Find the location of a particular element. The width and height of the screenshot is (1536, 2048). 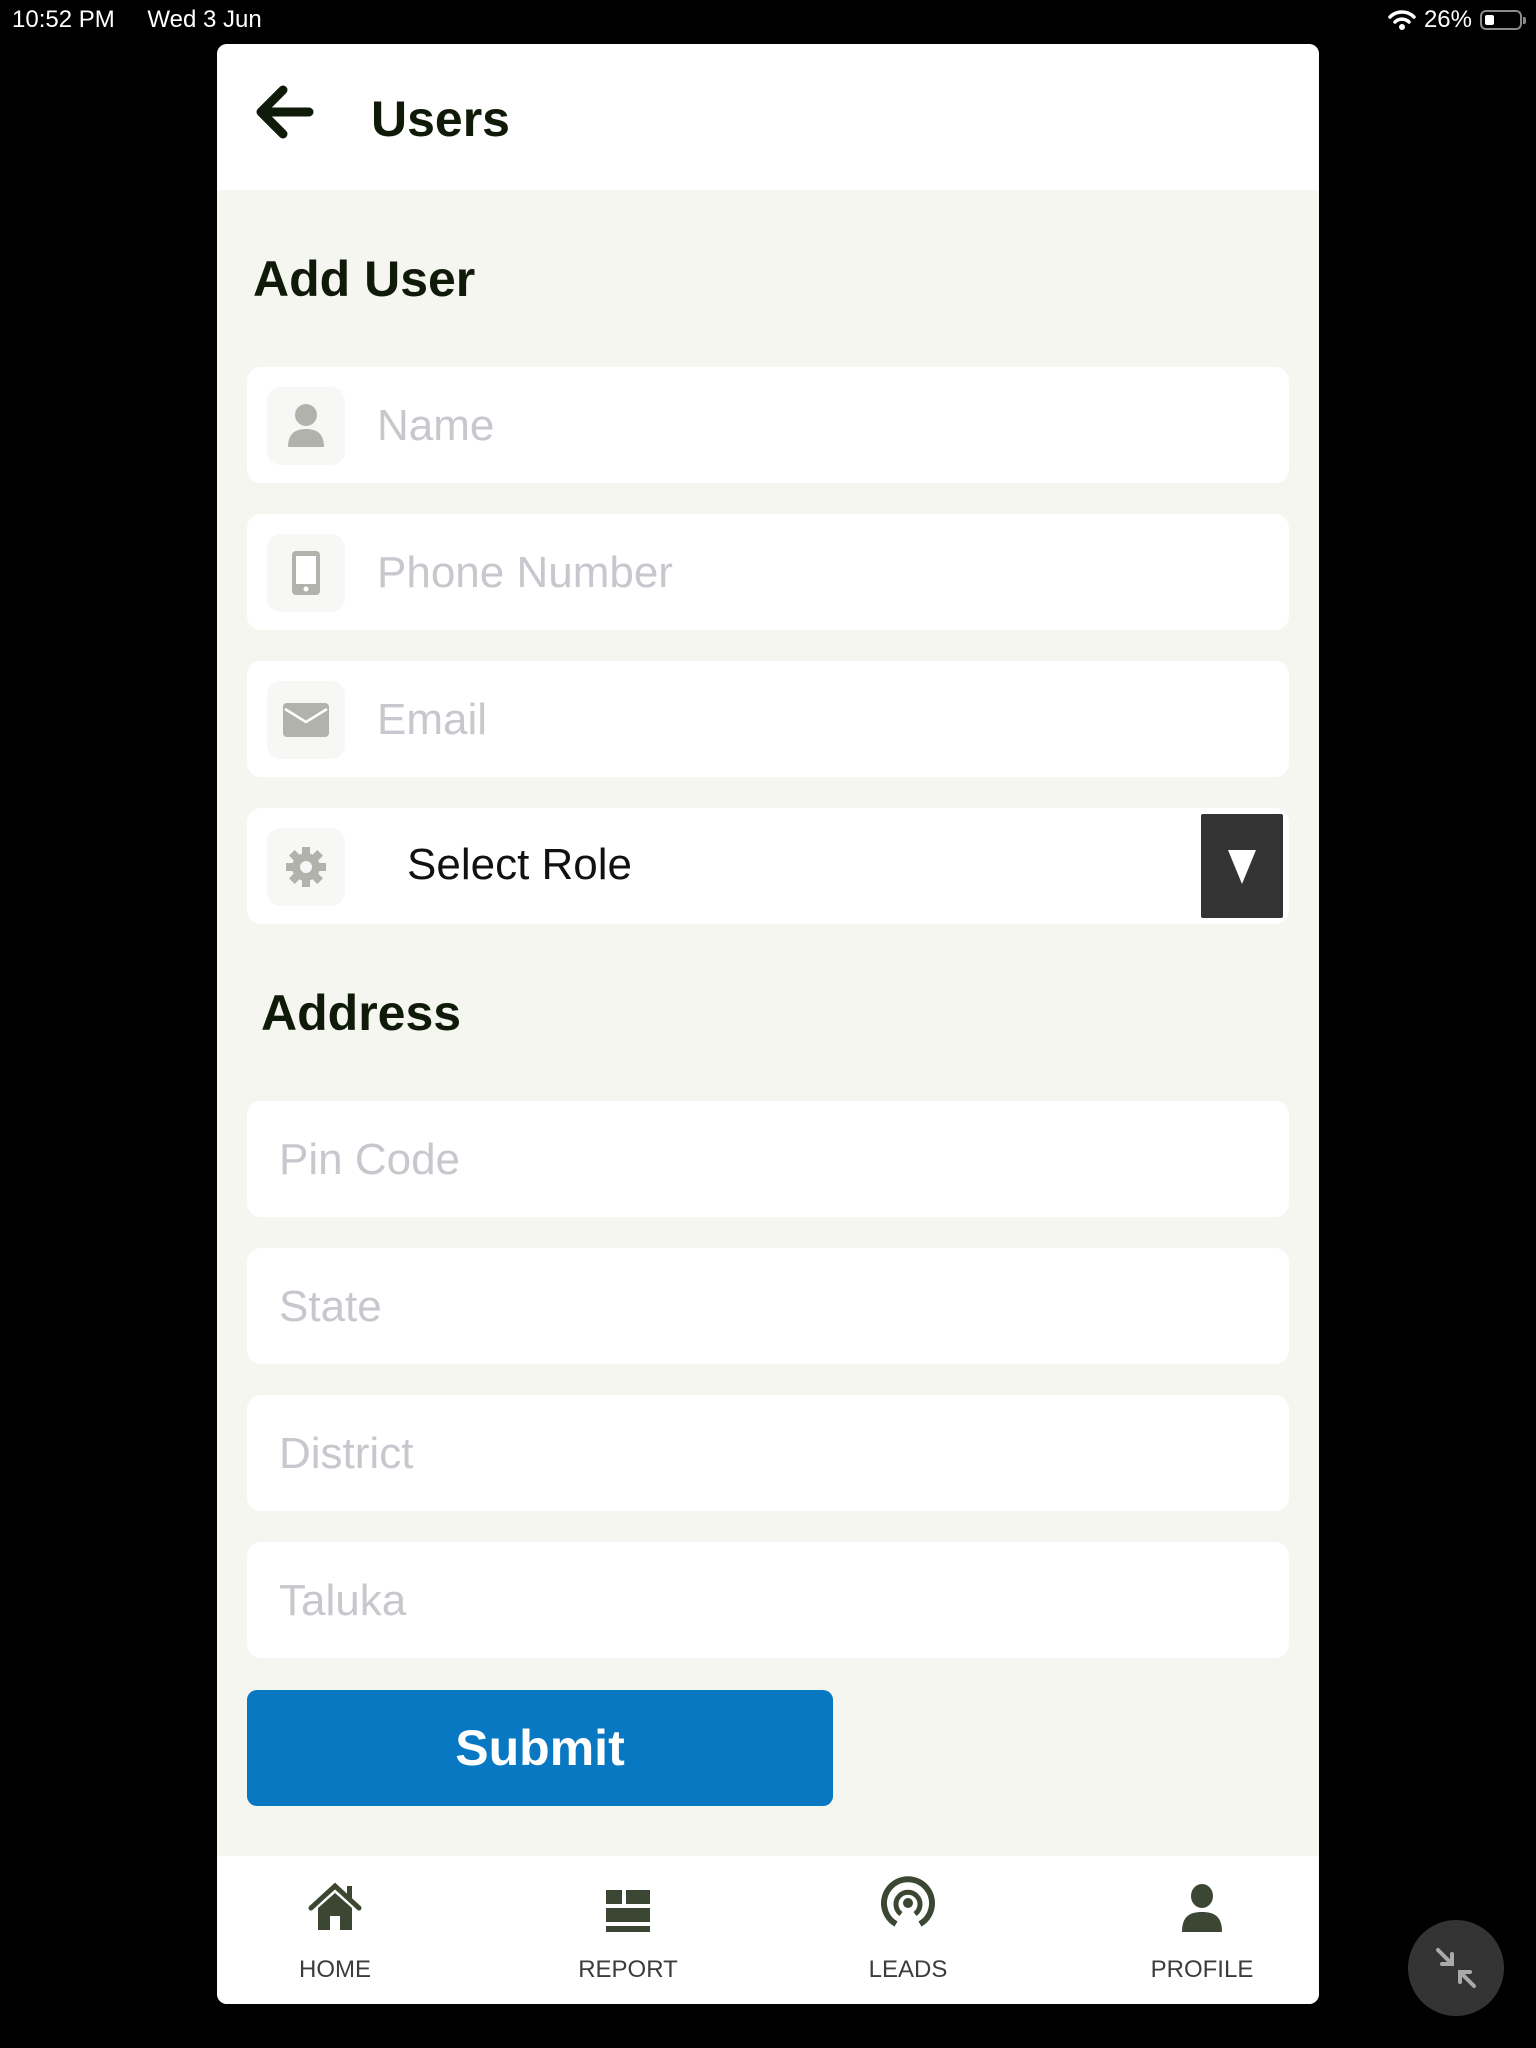

broadcast-icon is located at coordinates (908, 1901).